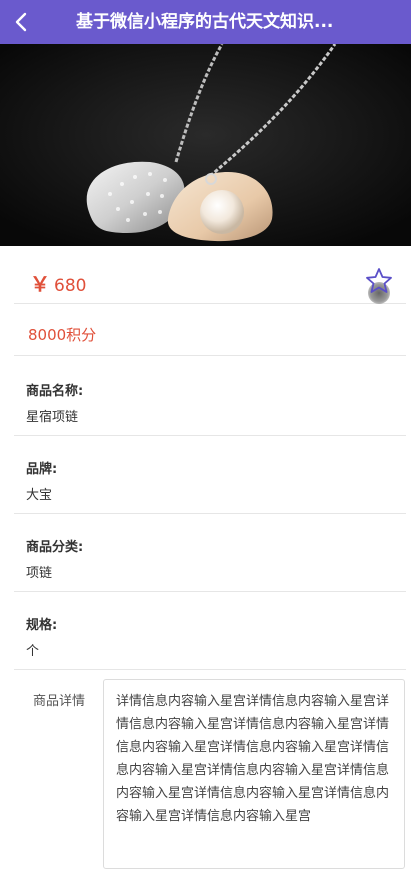  What do you see at coordinates (42, 469) in the screenshot?
I see `info-label: 品牌:` at bounding box center [42, 469].